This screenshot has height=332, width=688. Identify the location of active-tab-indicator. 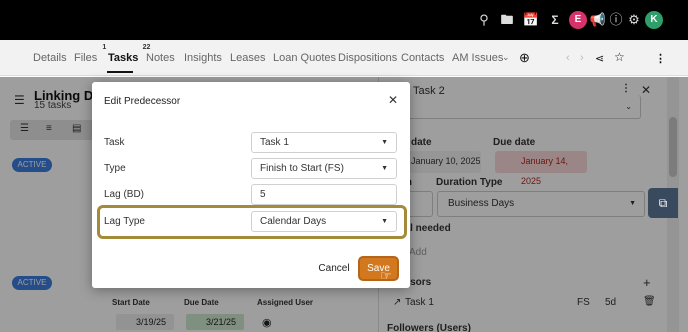
(120, 72).